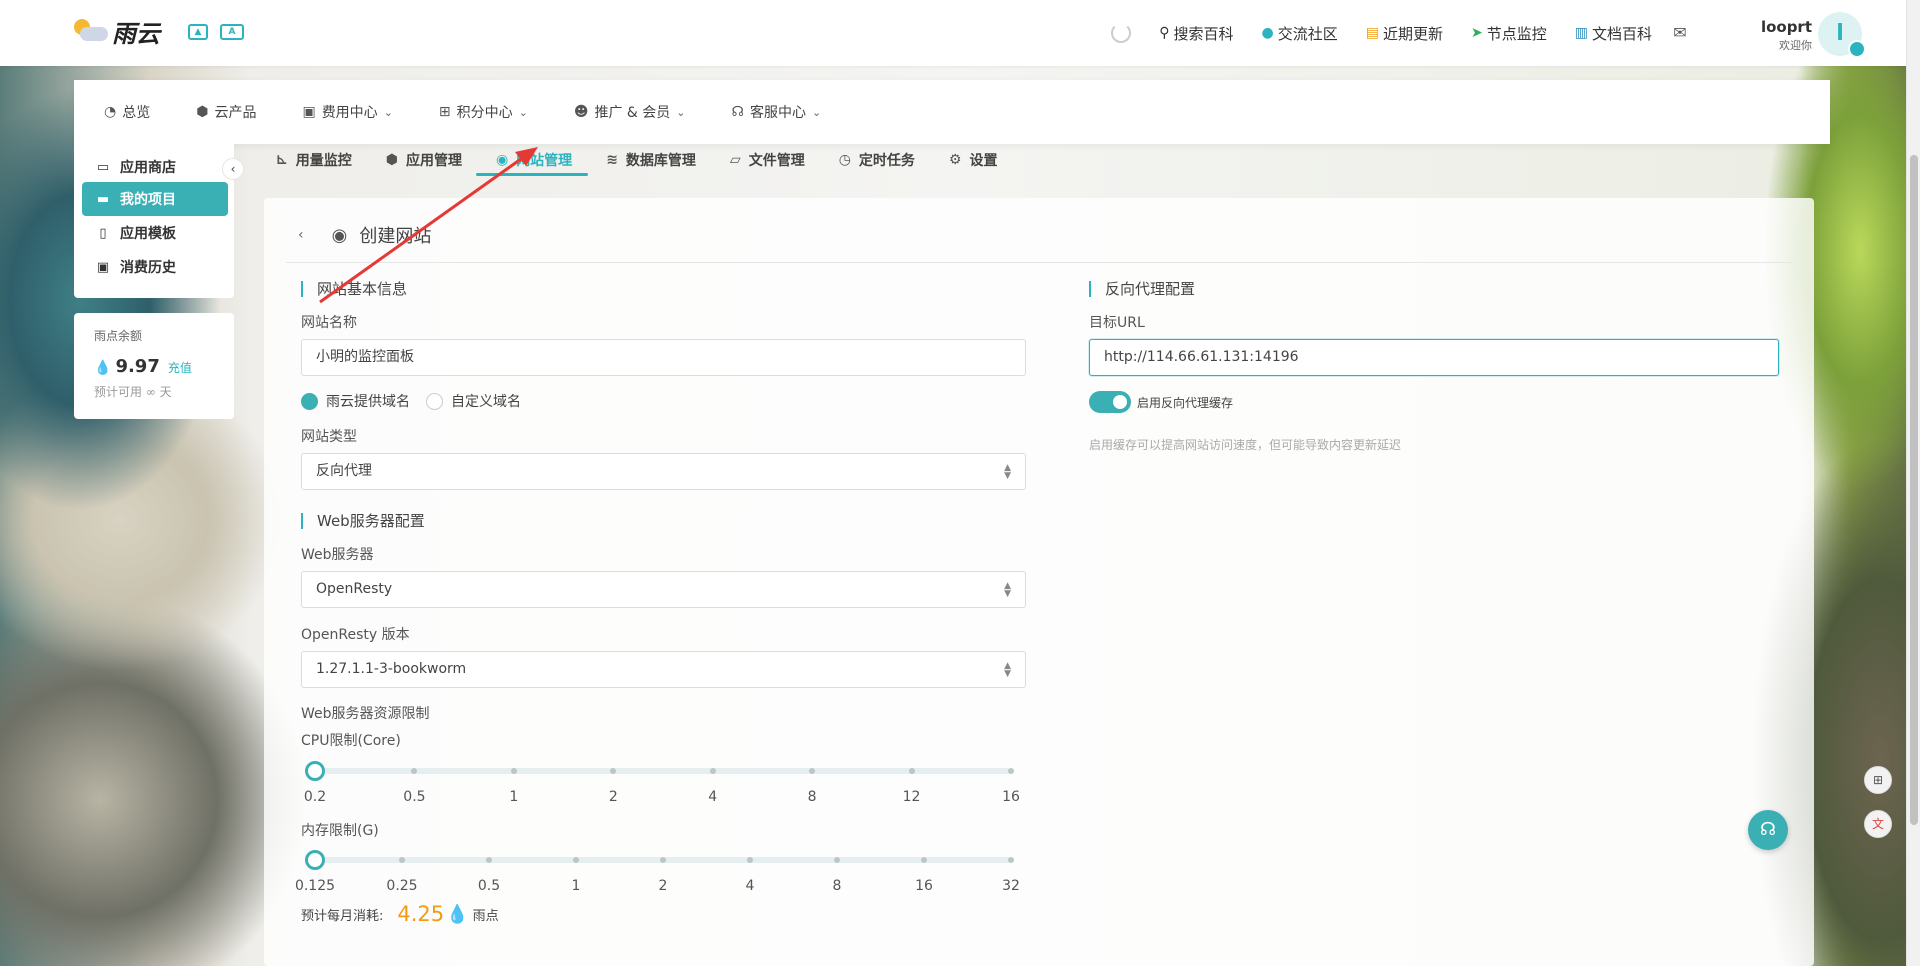 The width and height of the screenshot is (1920, 966). Describe the element at coordinates (955, 160) in the screenshot. I see `cogs-icon: ⚙` at that location.